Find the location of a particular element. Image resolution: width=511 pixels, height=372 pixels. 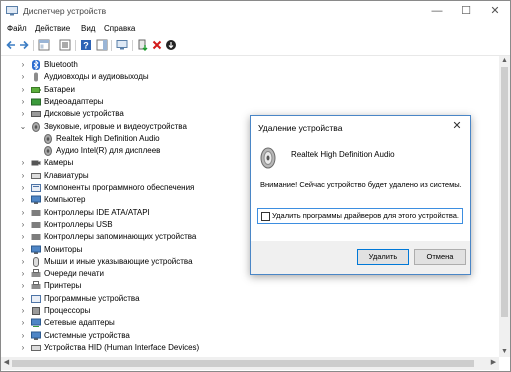

tree-item-label: Контроллеры IDE ATA/ATAPI is located at coordinates (97, 213).